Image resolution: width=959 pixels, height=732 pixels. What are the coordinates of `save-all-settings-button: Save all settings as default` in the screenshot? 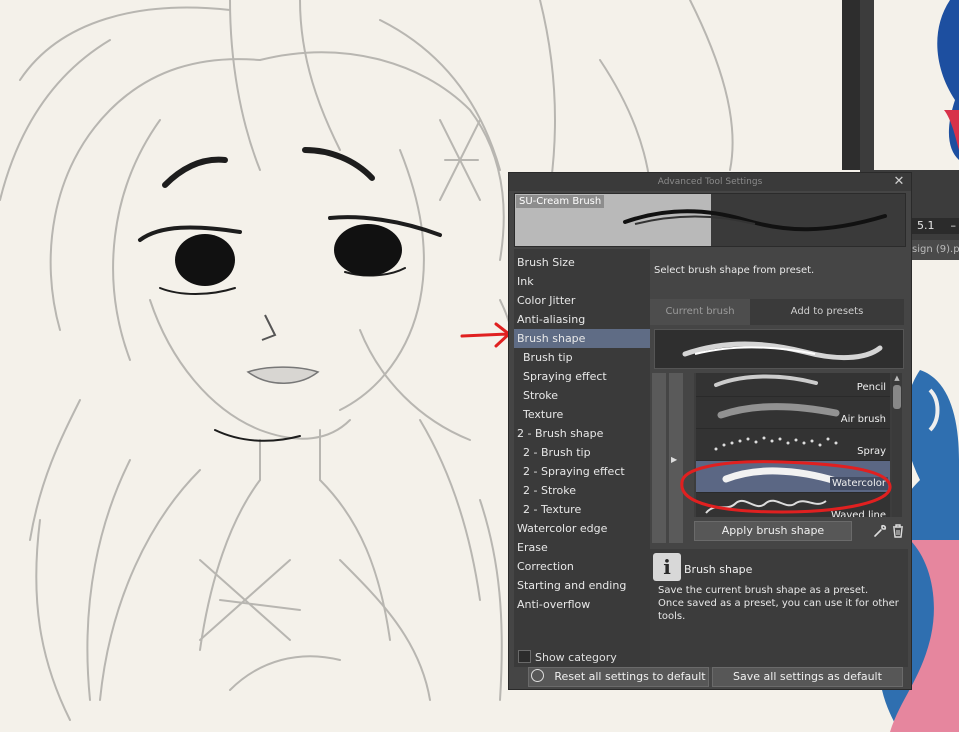 It's located at (807, 677).